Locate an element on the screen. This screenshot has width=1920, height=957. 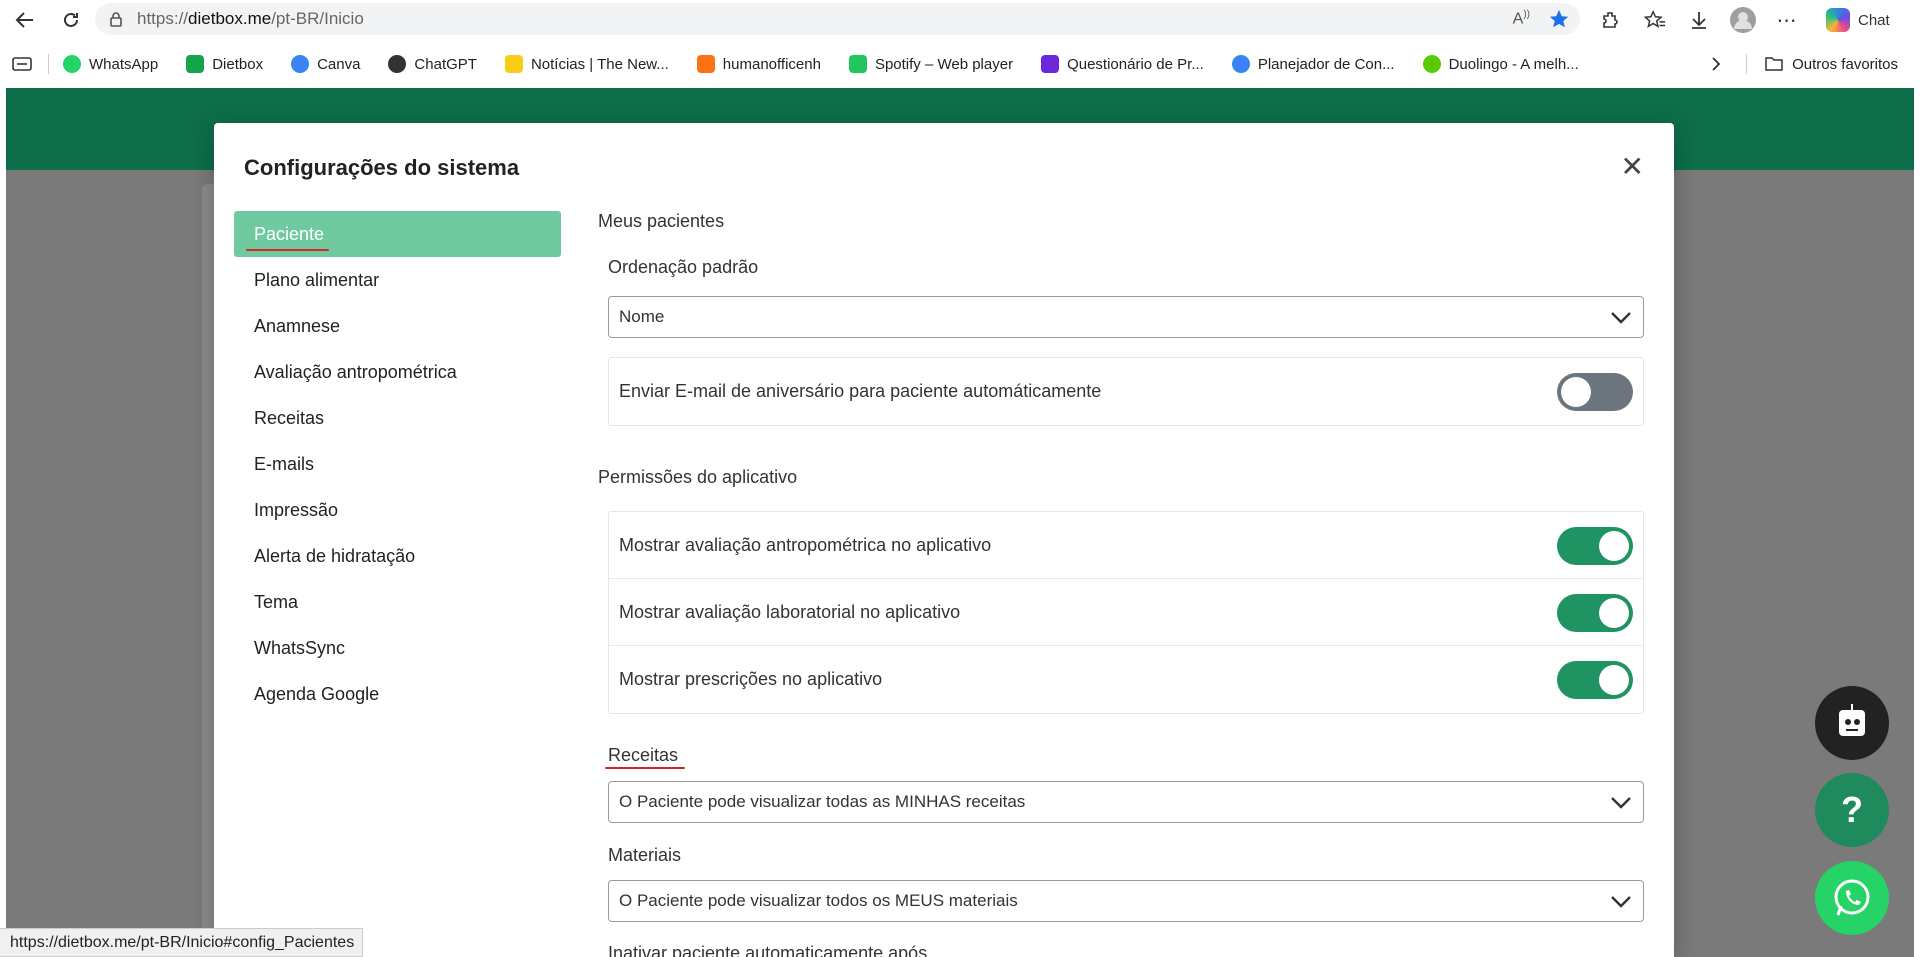
help-button: ? is located at coordinates (1852, 810).